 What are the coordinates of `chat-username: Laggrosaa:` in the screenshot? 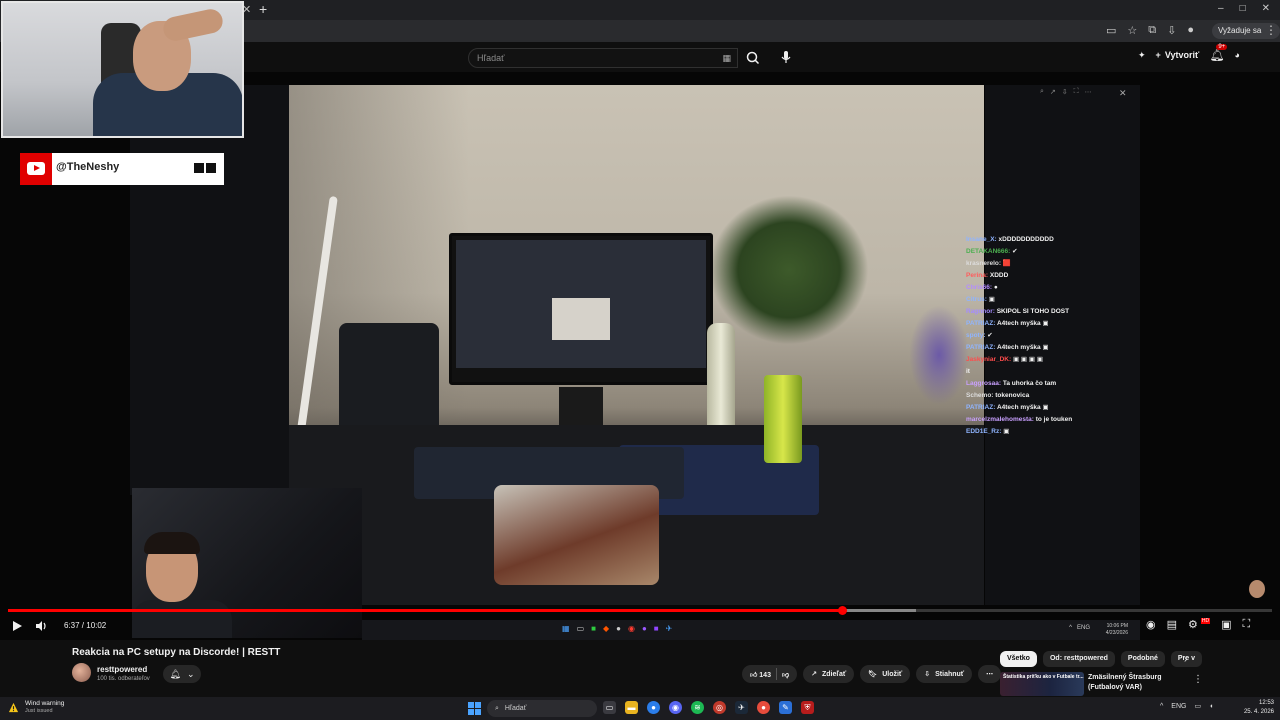 It's located at (984, 383).